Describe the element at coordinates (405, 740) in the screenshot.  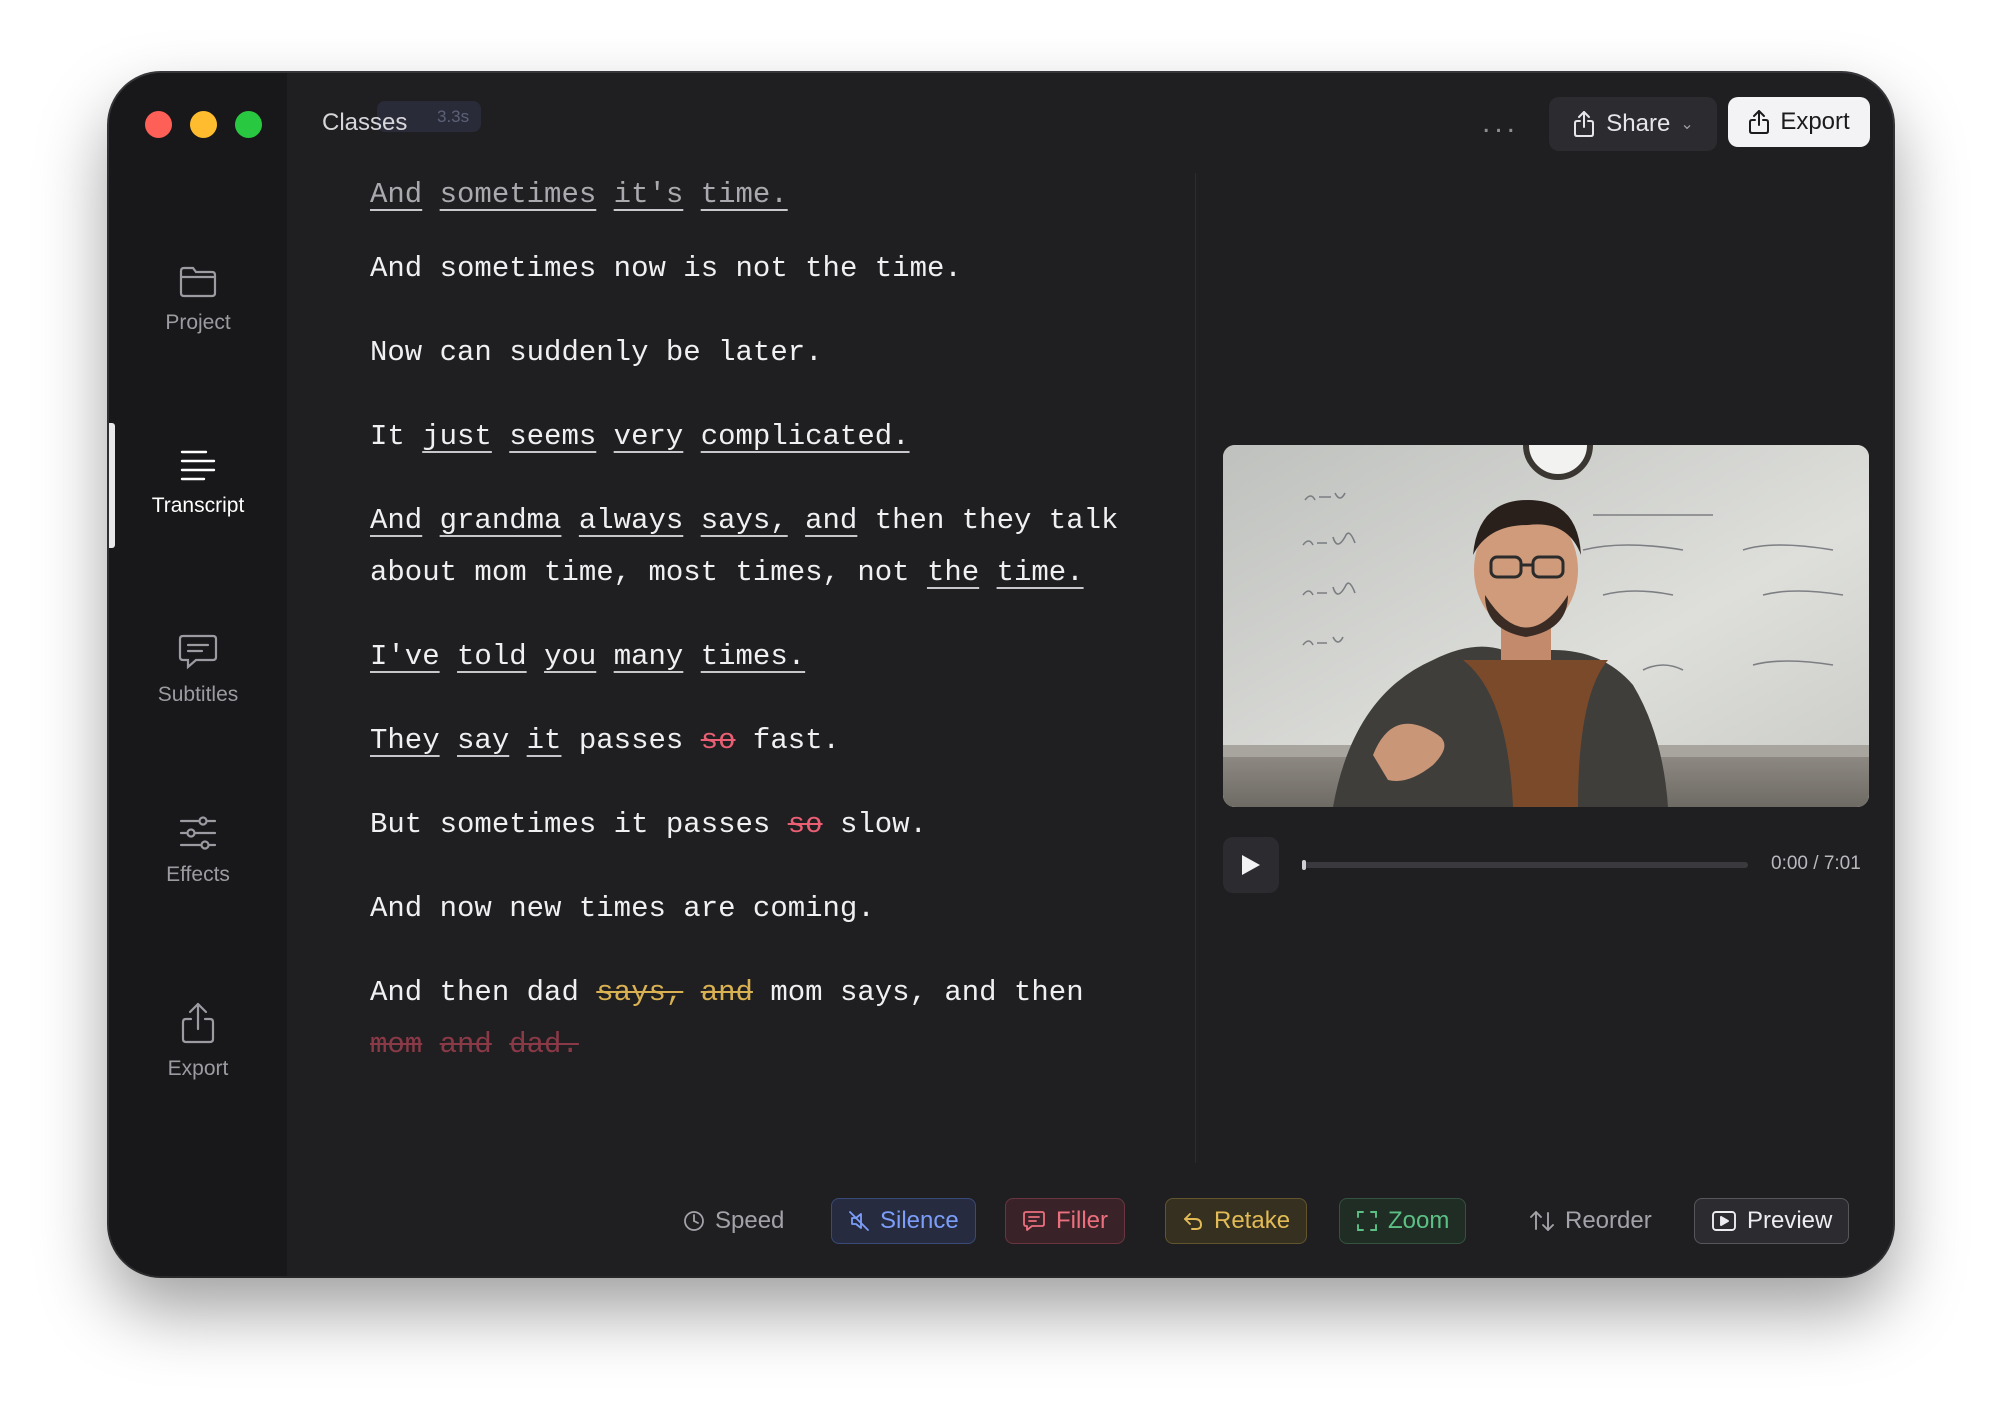
I see `transcript-word: They` at that location.